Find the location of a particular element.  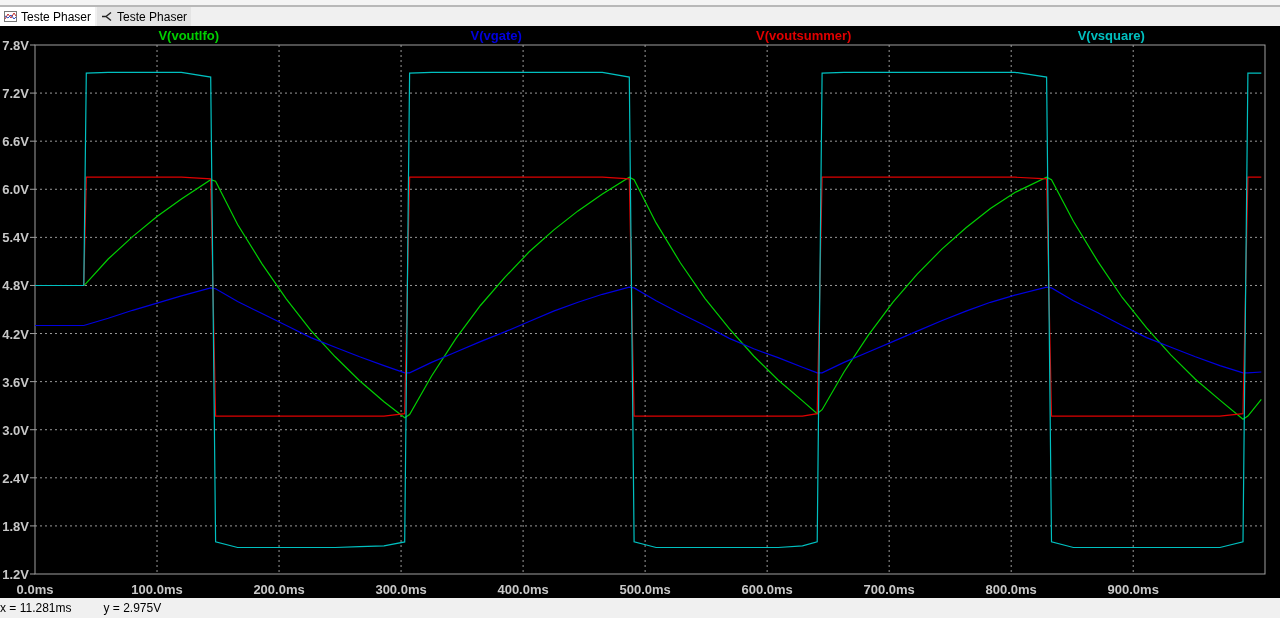

axis-tick-label: 1.8V is located at coordinates (15, 526).